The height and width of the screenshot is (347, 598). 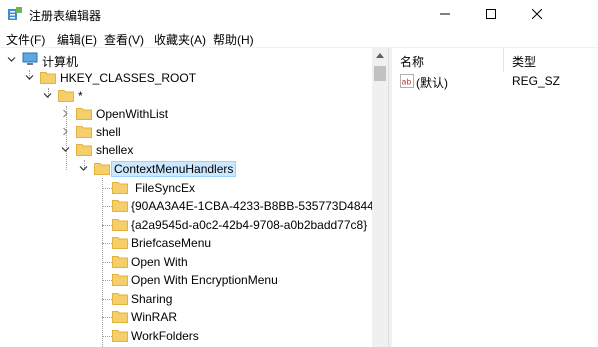 What do you see at coordinates (380, 197) in the screenshot?
I see `tree-scrollbar` at bounding box center [380, 197].